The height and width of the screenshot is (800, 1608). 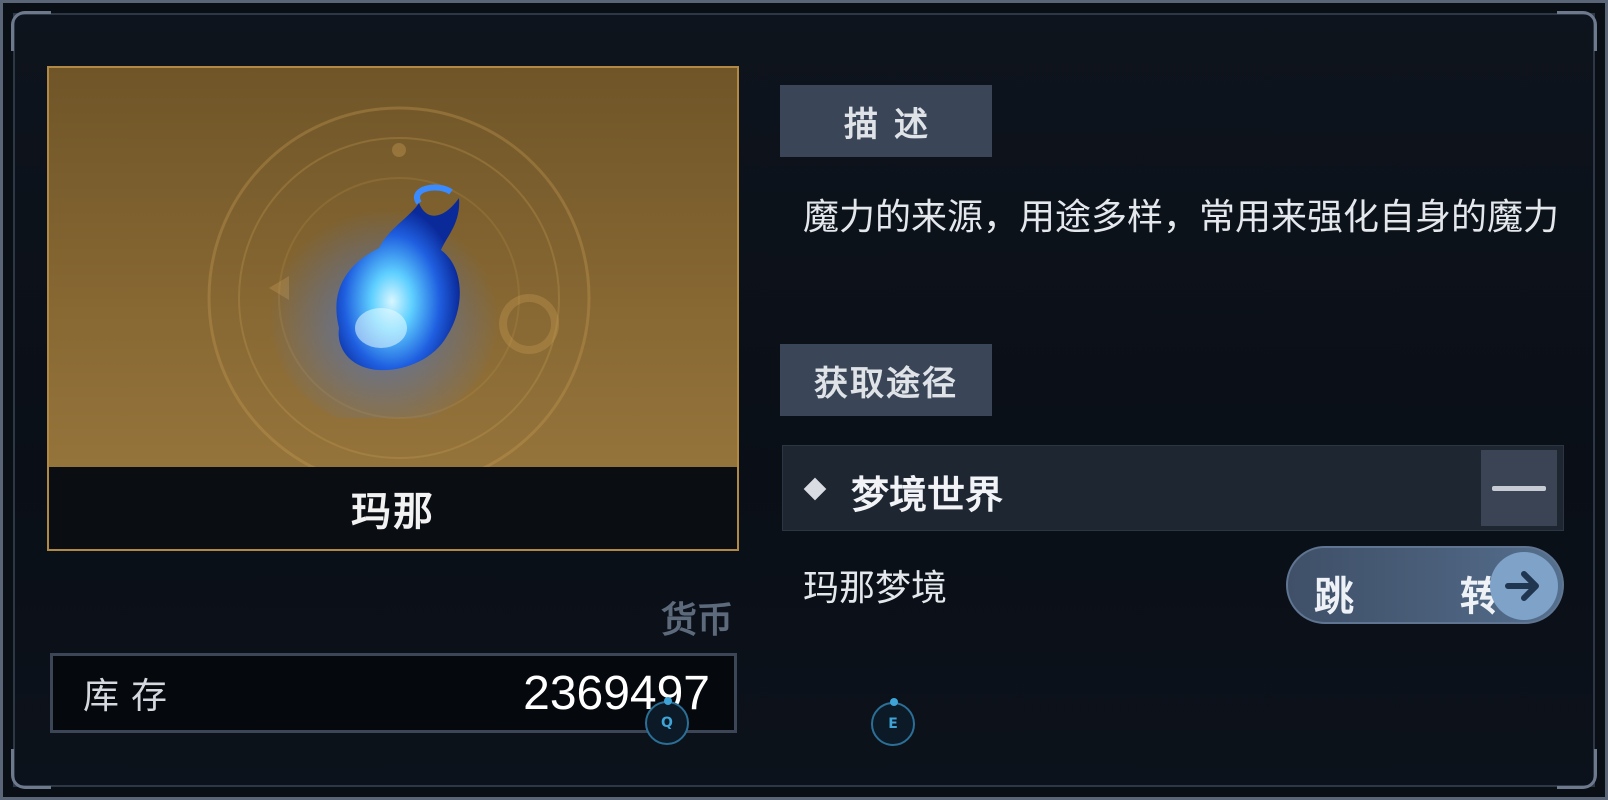 I want to click on blue-flame-orb-icon, so click(x=384, y=301).